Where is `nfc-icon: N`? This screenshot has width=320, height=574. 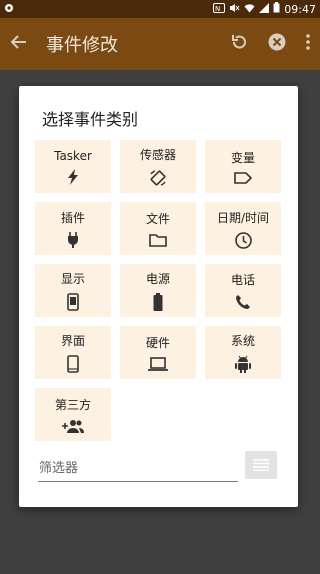 nfc-icon: N is located at coordinates (219, 9).